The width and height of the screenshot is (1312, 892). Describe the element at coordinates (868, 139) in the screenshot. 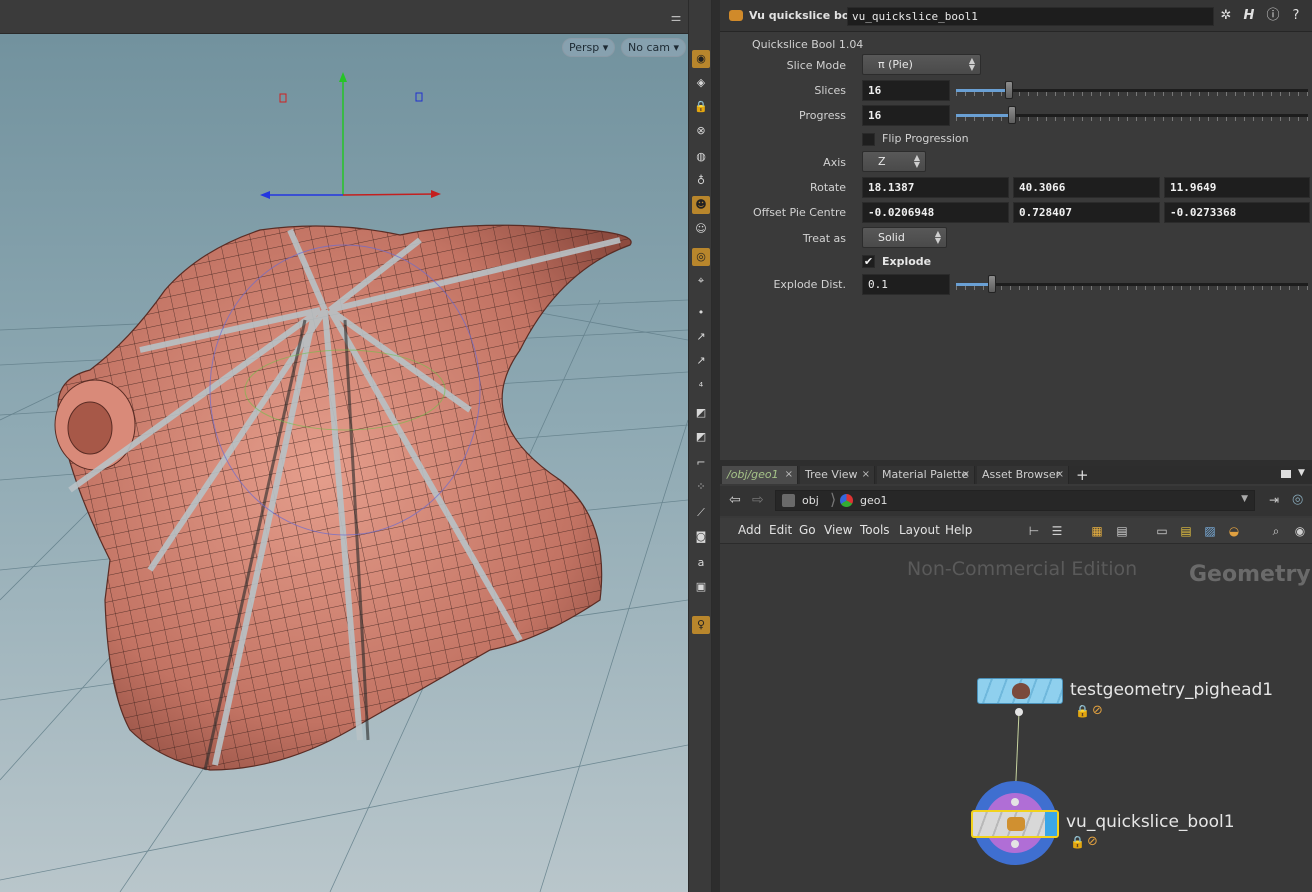

I see `flip-progression-checkbox` at that location.